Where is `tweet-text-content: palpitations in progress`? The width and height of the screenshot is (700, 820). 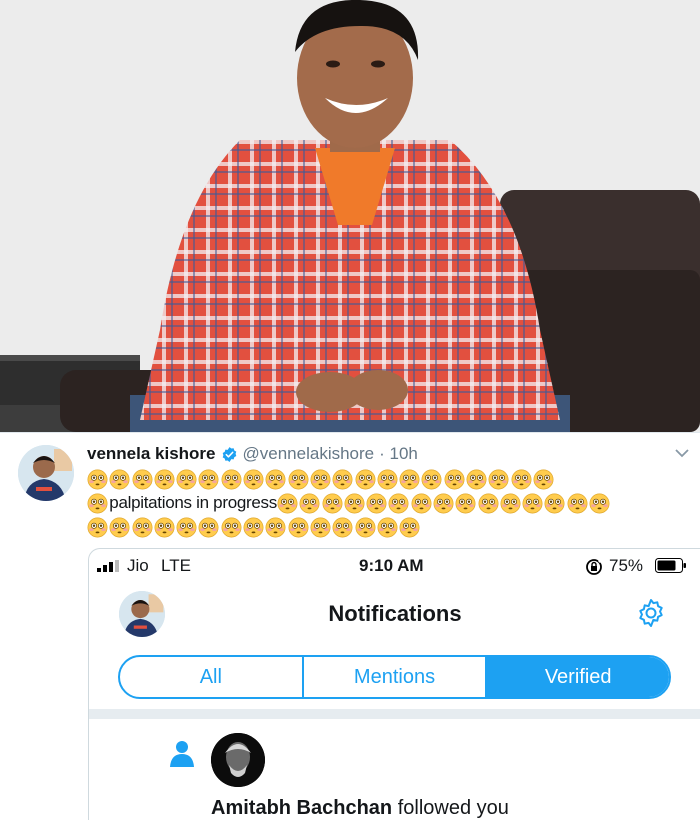
tweet-text-content: palpitations in progress is located at coordinates (193, 502).